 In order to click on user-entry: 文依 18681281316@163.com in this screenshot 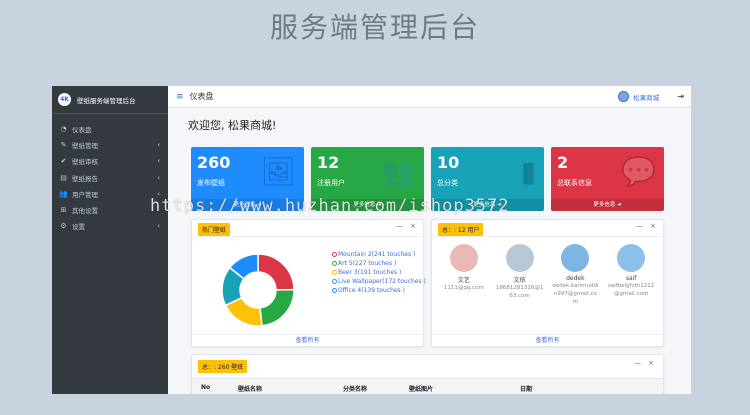, I will do `click(520, 275)`.